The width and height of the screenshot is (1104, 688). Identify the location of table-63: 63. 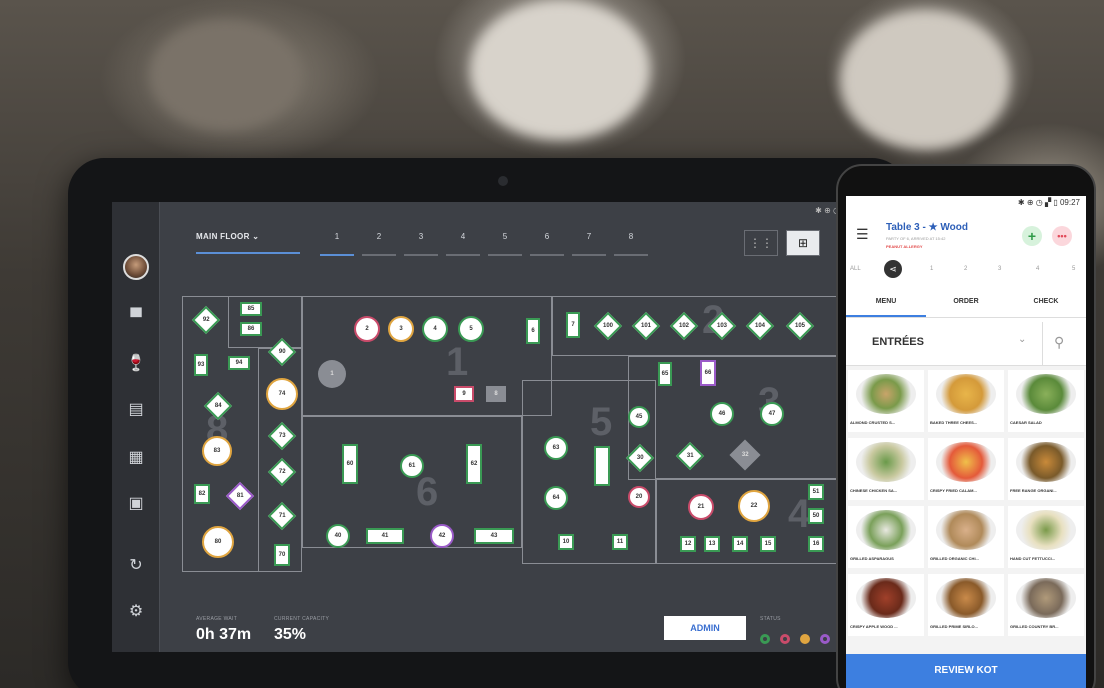
(556, 448).